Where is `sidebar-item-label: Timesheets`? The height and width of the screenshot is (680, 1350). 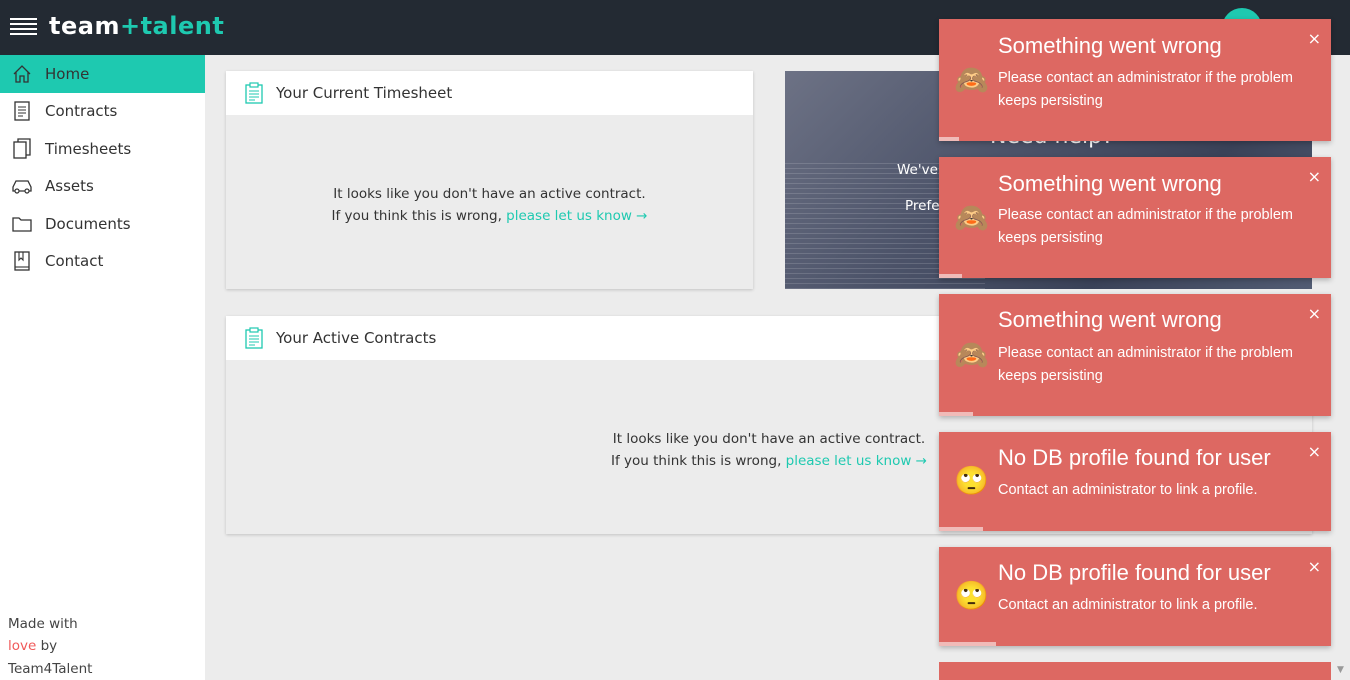
sidebar-item-label: Timesheets is located at coordinates (88, 148).